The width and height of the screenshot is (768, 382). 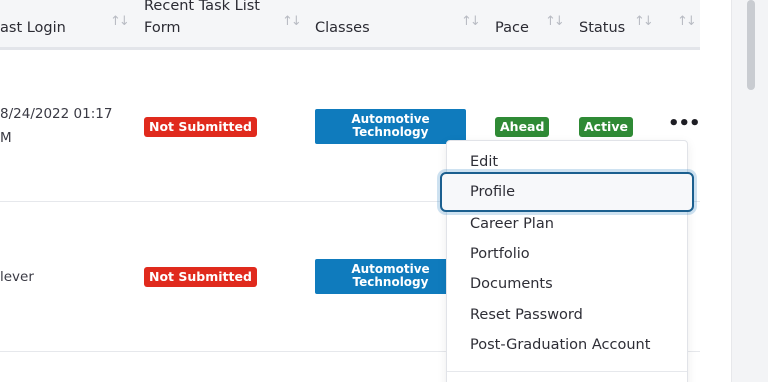 What do you see at coordinates (684, 124) in the screenshot?
I see `more-horizontal-icon: •••` at bounding box center [684, 124].